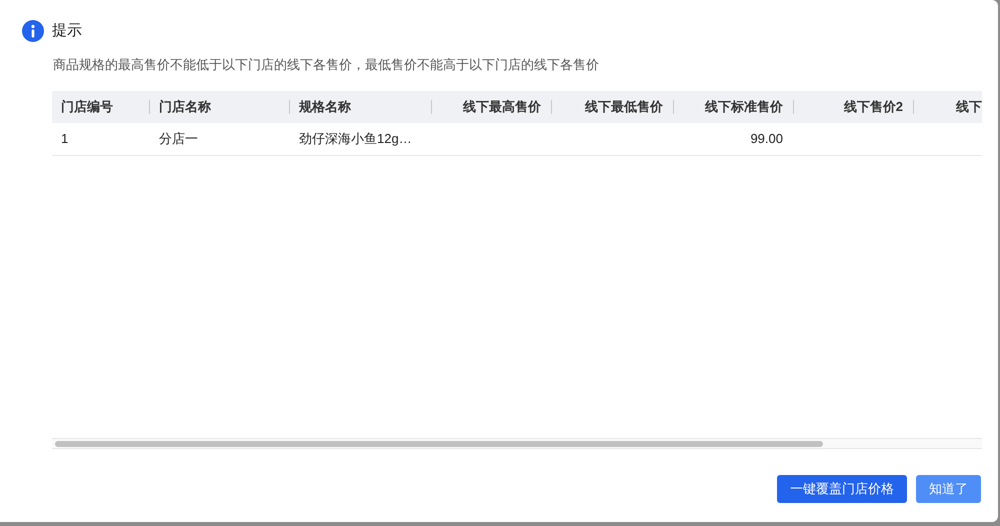  Describe the element at coordinates (33, 31) in the screenshot. I see `info-icon` at that location.